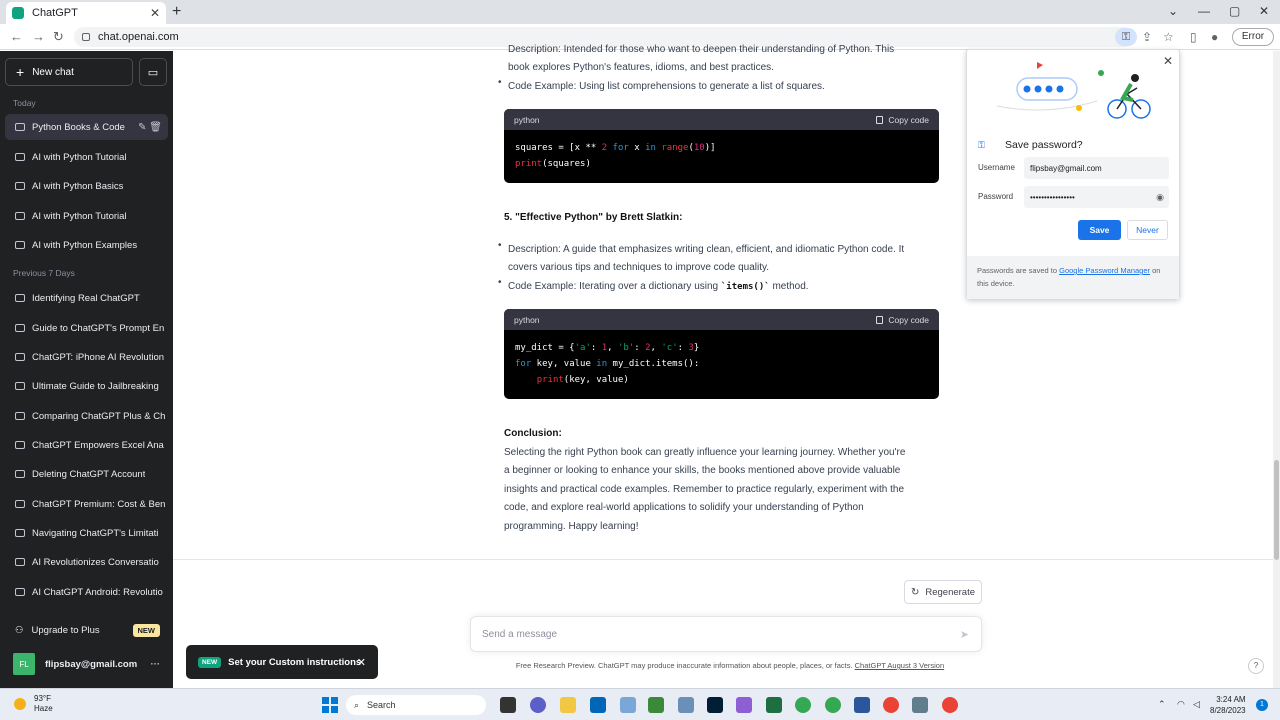  I want to click on clock-time: 3:24 AM, so click(1231, 699).